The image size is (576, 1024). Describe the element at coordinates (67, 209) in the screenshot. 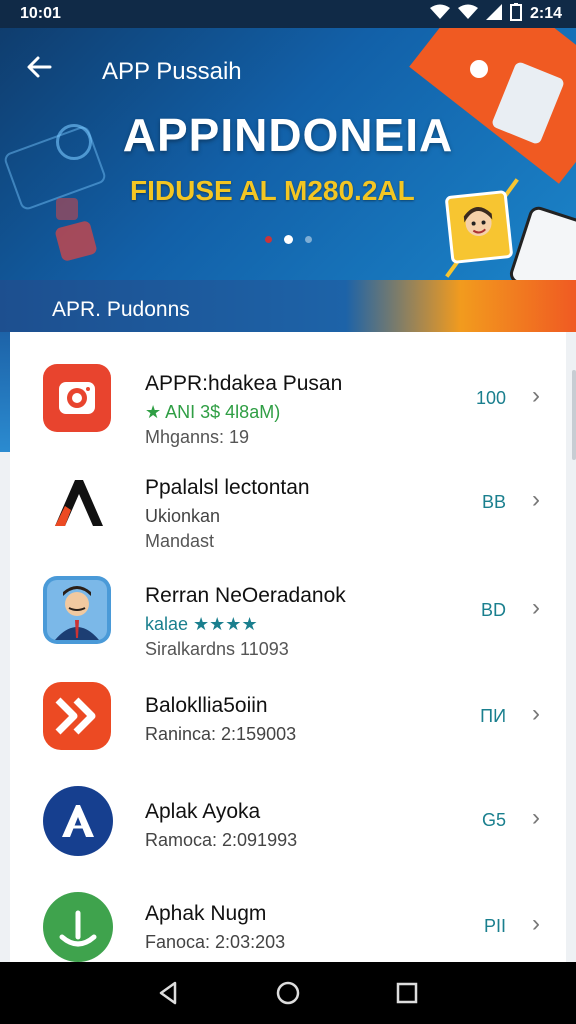

I see `banner-decoration` at that location.